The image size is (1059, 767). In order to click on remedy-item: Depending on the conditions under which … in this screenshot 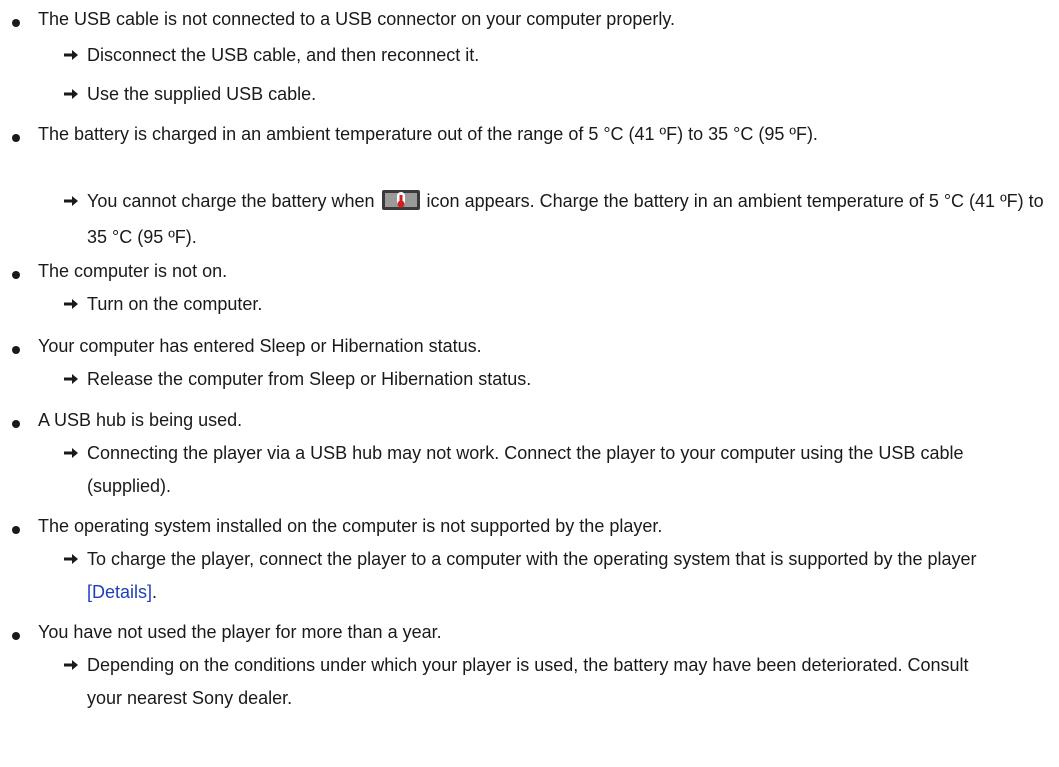, I will do `click(558, 682)`.